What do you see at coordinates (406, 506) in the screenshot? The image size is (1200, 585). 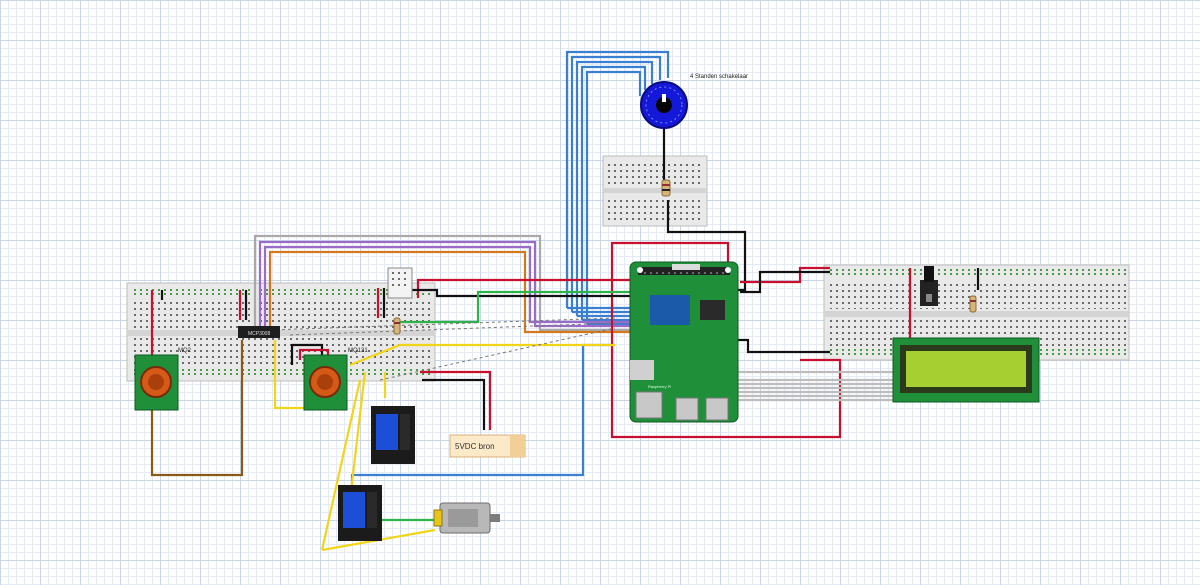 I see `wire-green` at bounding box center [406, 506].